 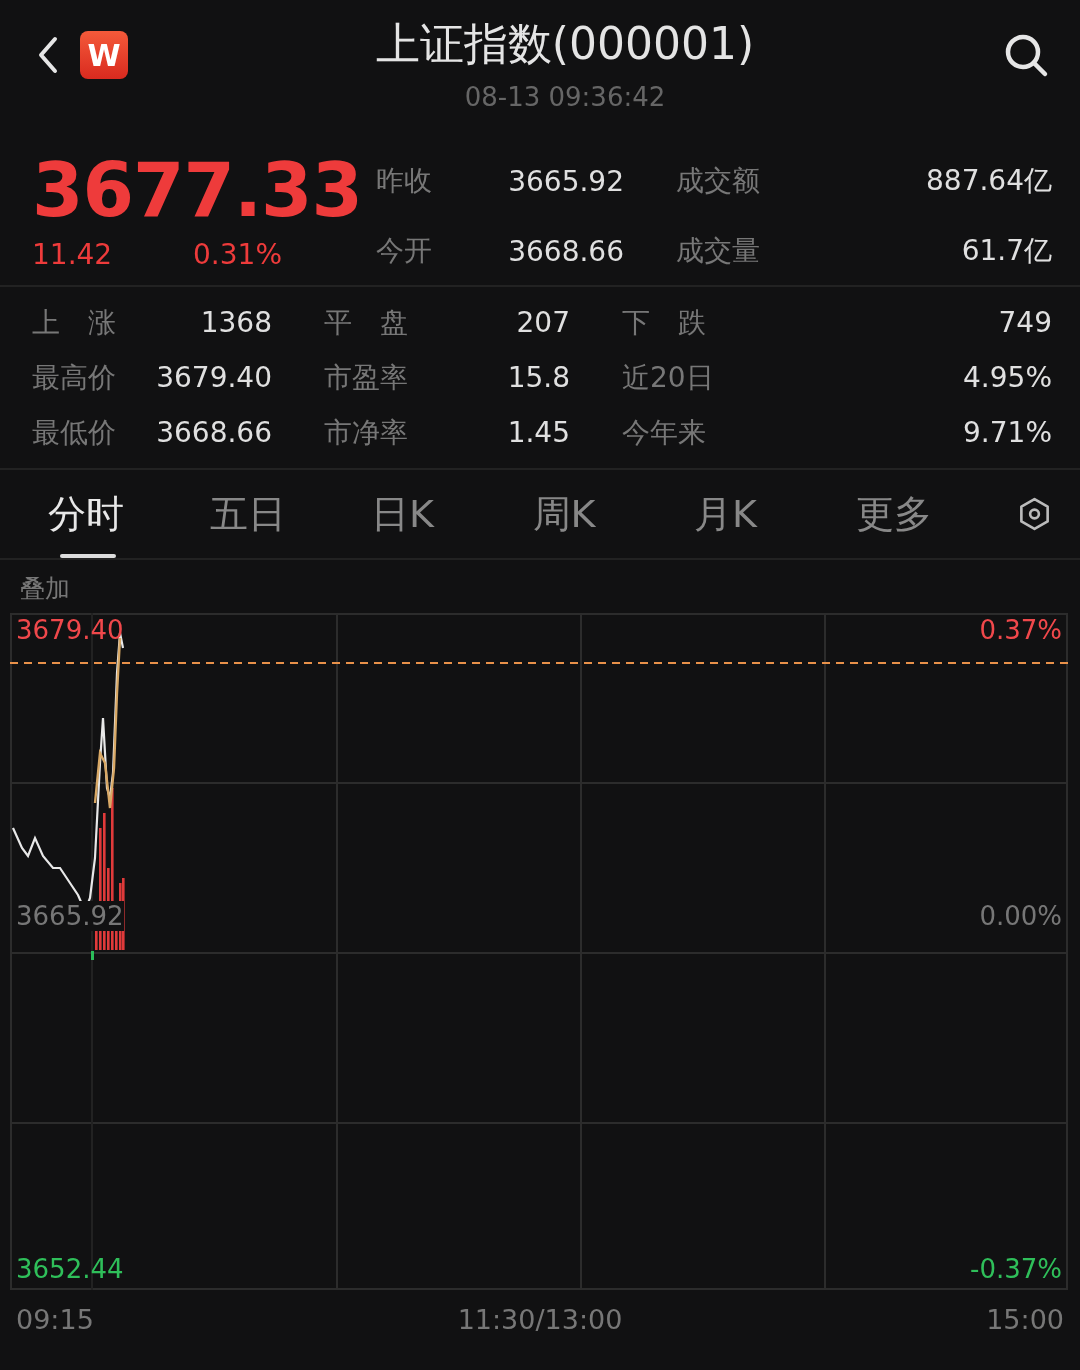 I want to click on period-tab: 月K, so click(x=775, y=514).